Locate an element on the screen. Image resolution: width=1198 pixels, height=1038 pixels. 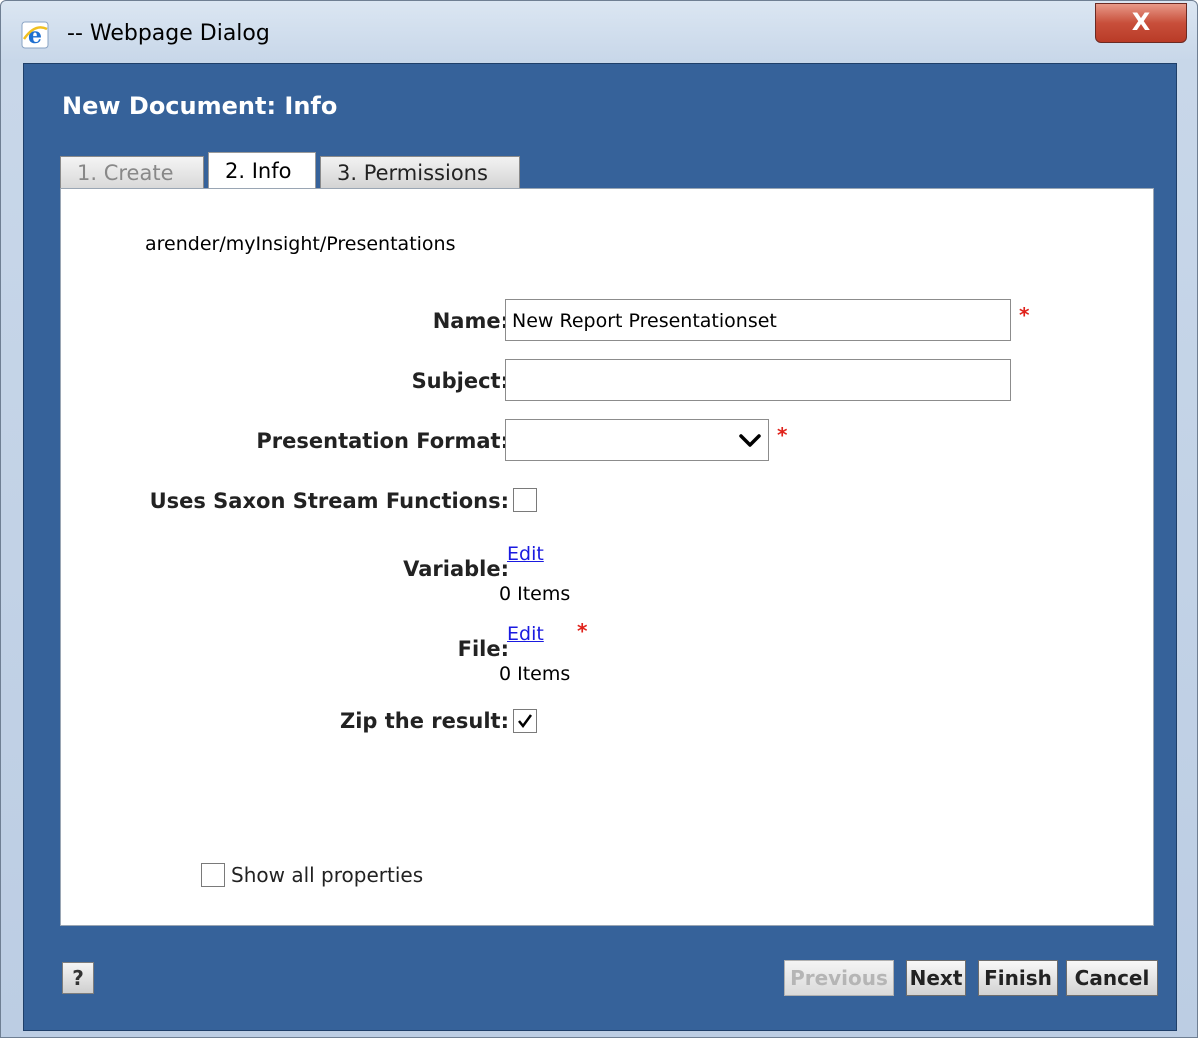
subject-input is located at coordinates (758, 380).